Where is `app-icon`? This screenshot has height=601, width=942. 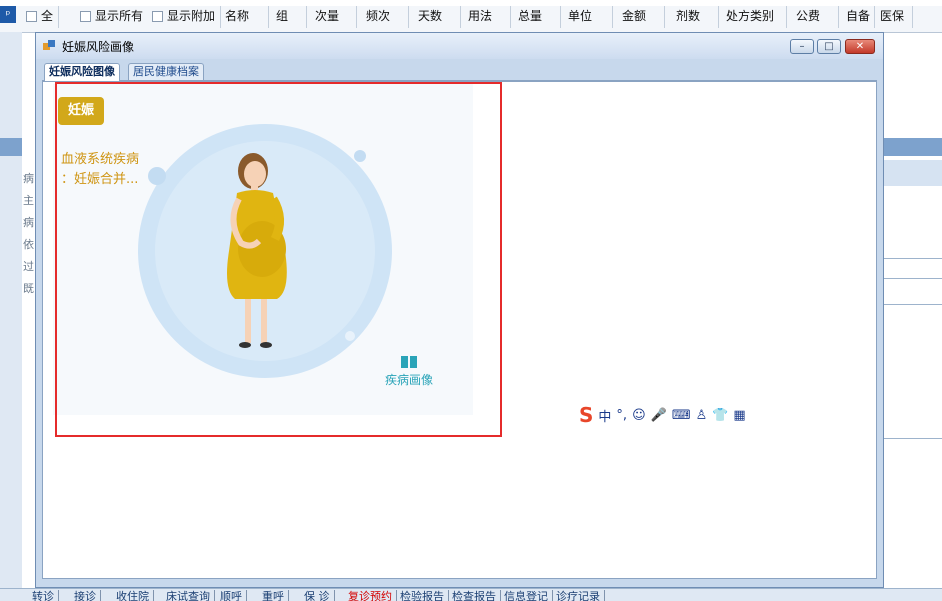
app-icon is located at coordinates (49, 45).